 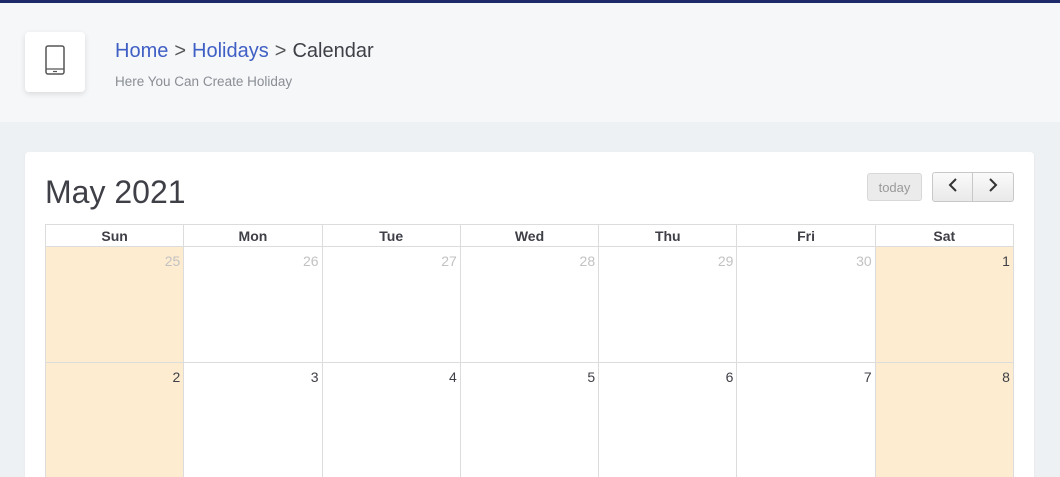 What do you see at coordinates (806, 305) in the screenshot?
I see `day-cell: 30` at bounding box center [806, 305].